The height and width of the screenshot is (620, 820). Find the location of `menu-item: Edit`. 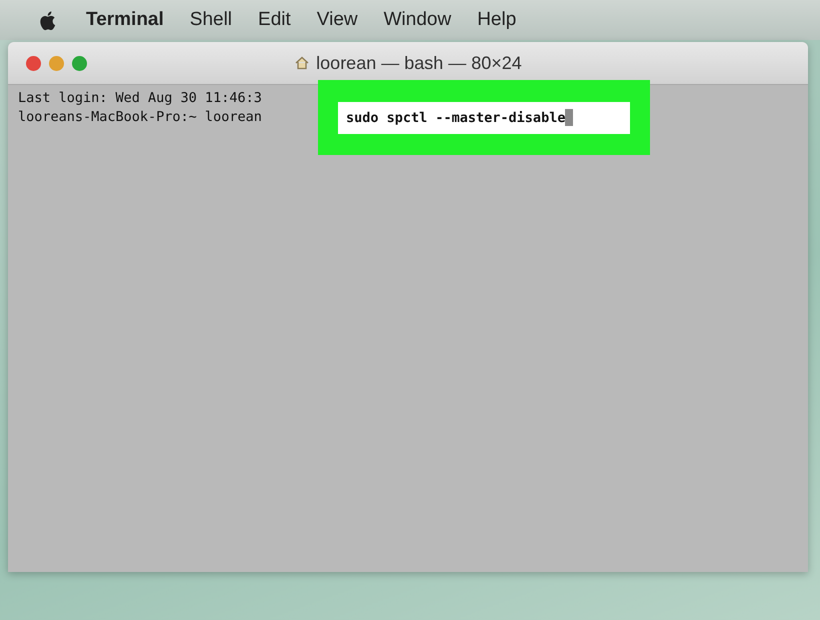

menu-item: Edit is located at coordinates (274, 20).